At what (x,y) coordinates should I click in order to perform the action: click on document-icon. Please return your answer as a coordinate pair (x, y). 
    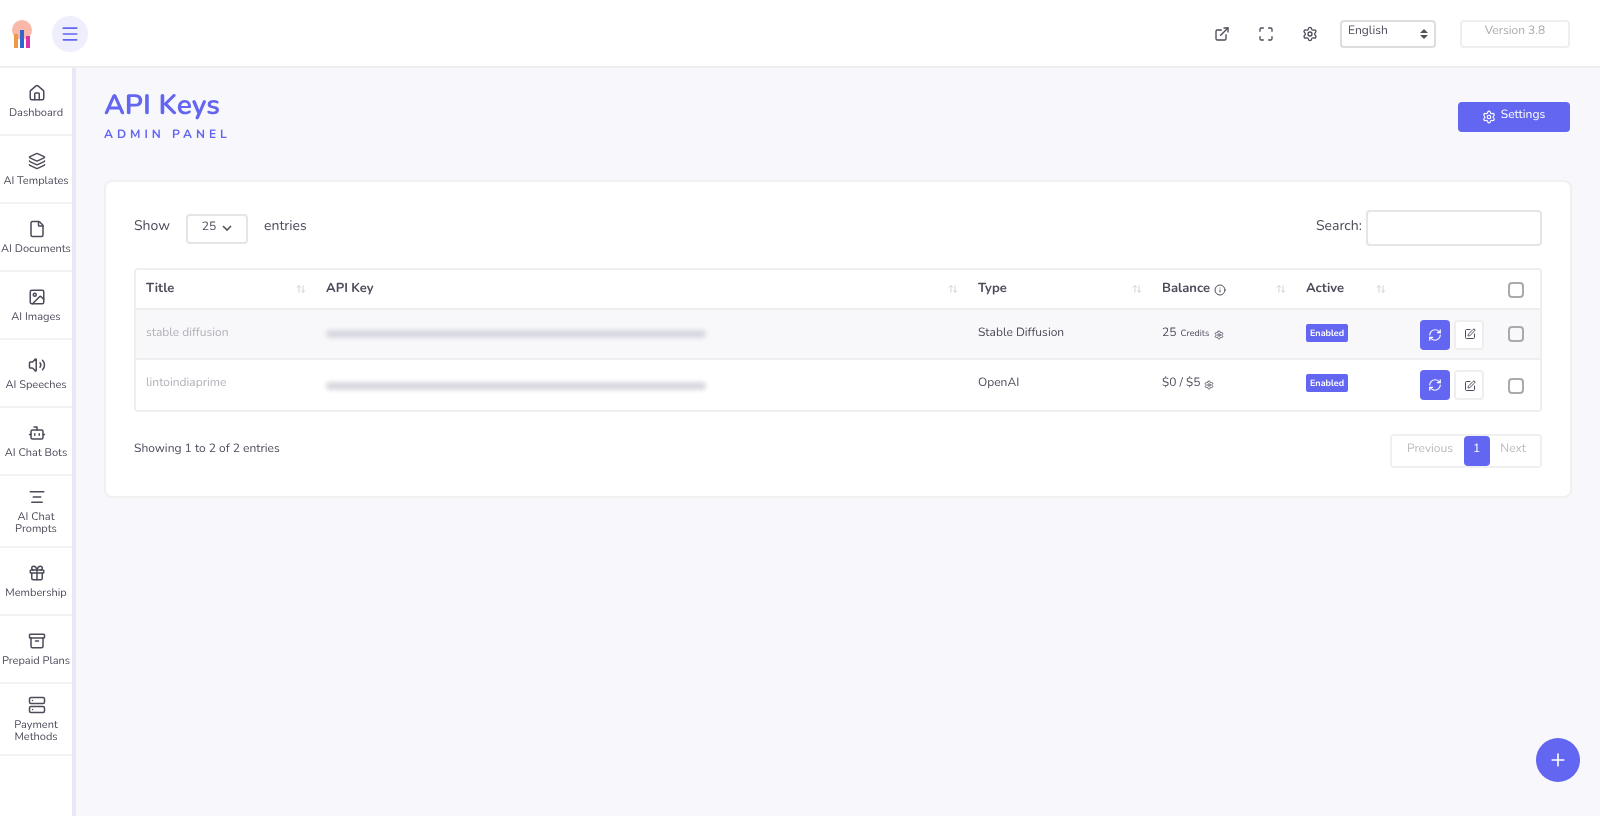
    Looking at the image, I should click on (36, 229).